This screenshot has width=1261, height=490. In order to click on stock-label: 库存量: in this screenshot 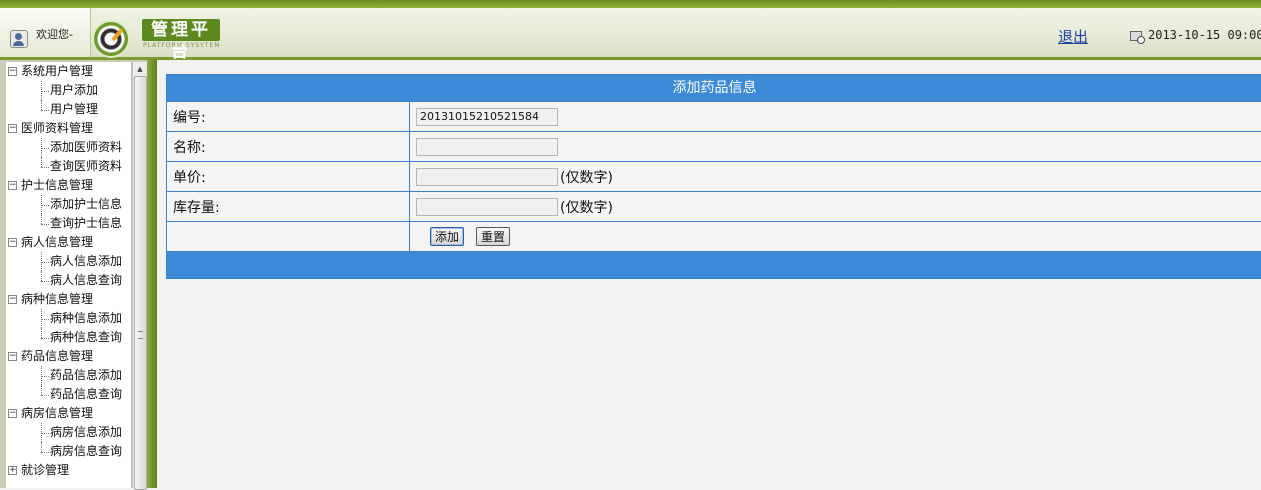, I will do `click(288, 206)`.